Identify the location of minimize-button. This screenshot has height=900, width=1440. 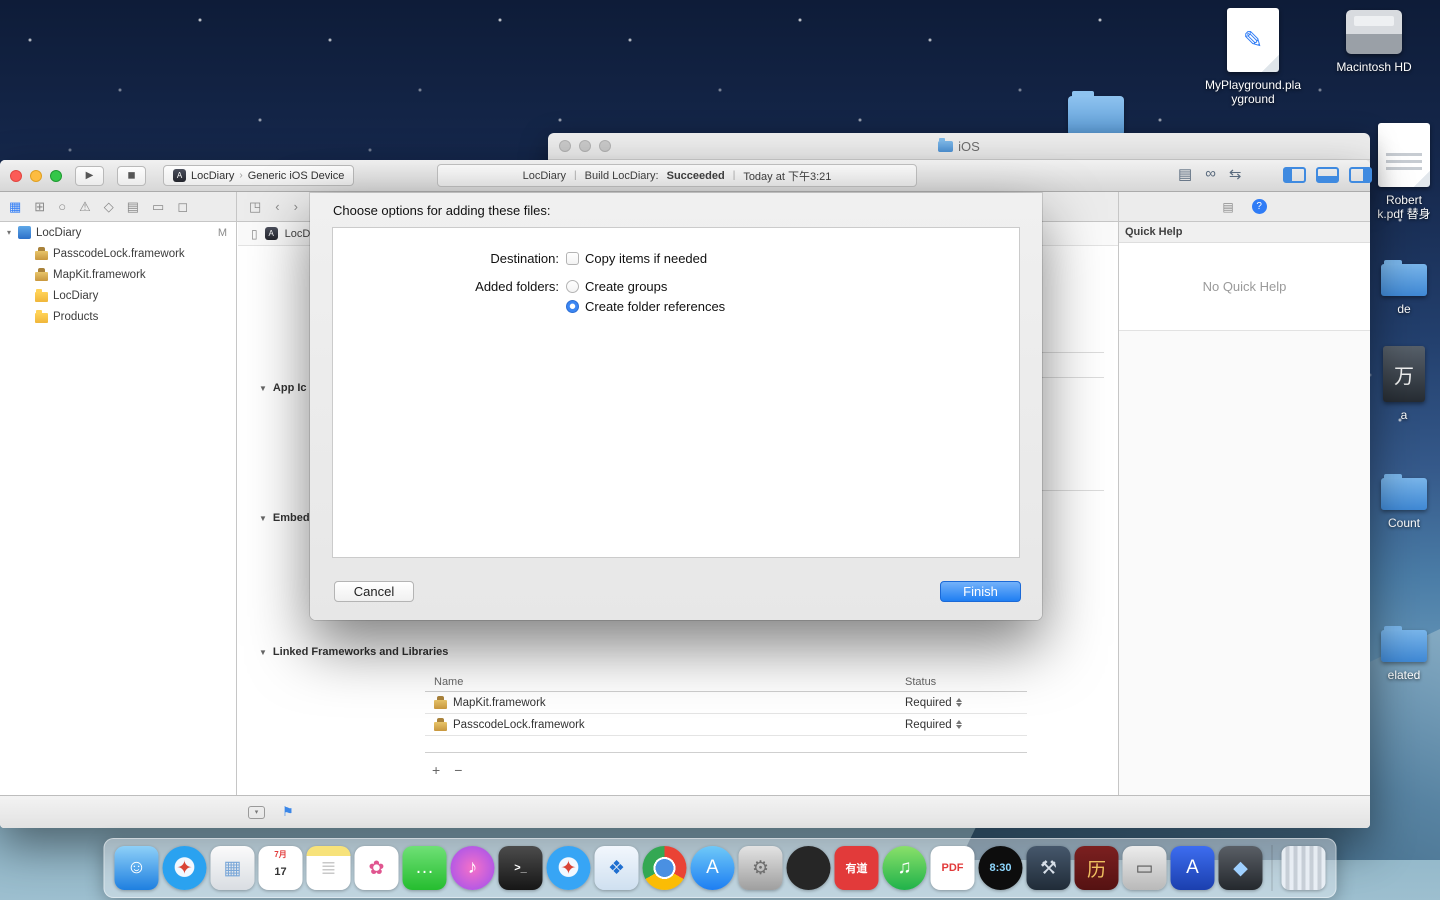
(36, 175).